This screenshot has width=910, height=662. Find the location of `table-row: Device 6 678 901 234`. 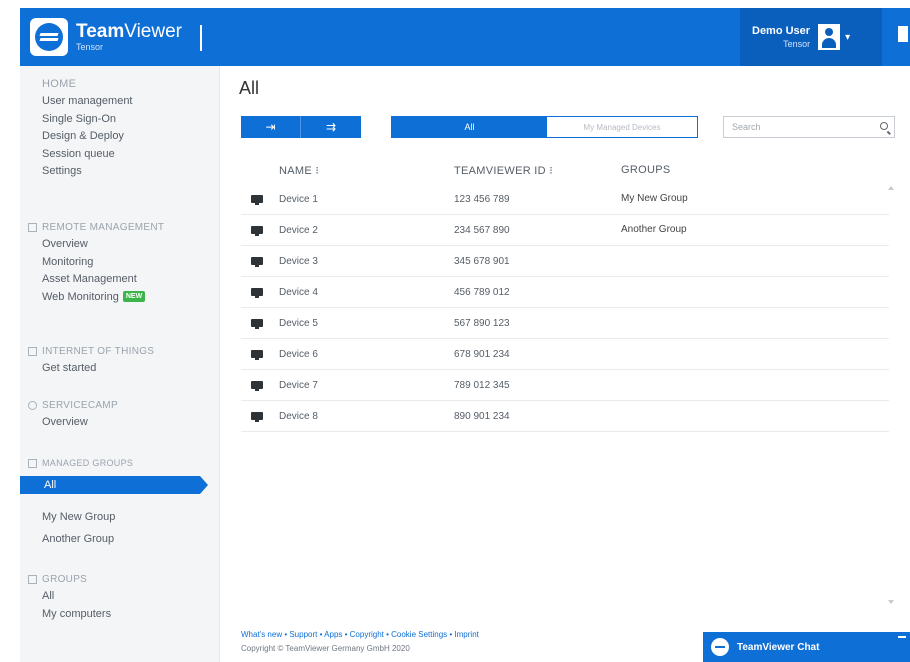

table-row: Device 6 678 901 234 is located at coordinates (565, 354).